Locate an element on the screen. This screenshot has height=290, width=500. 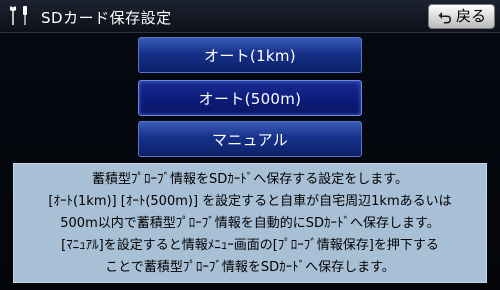
option-auto-1km-button: オート(1km) is located at coordinates (250, 55).